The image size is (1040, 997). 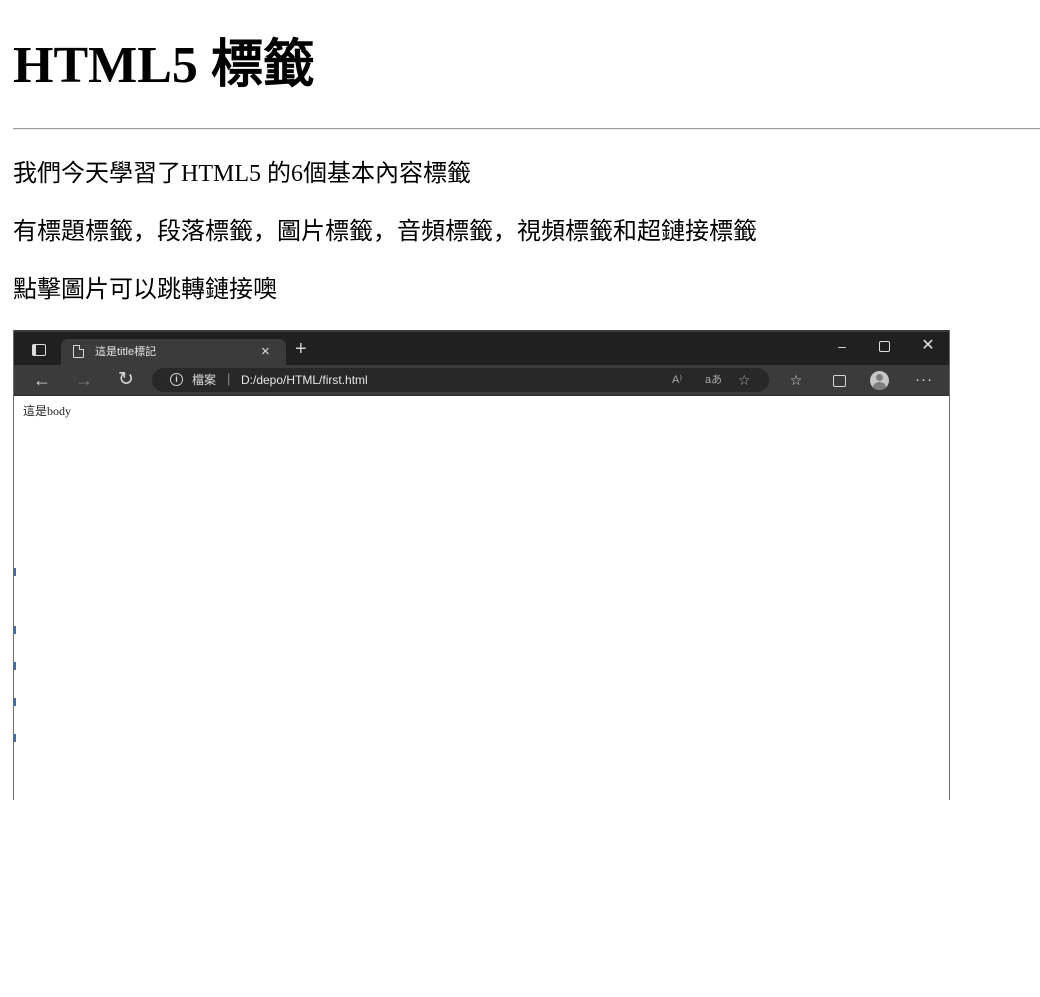 I want to click on tab-actions-icon, so click(x=39, y=350).